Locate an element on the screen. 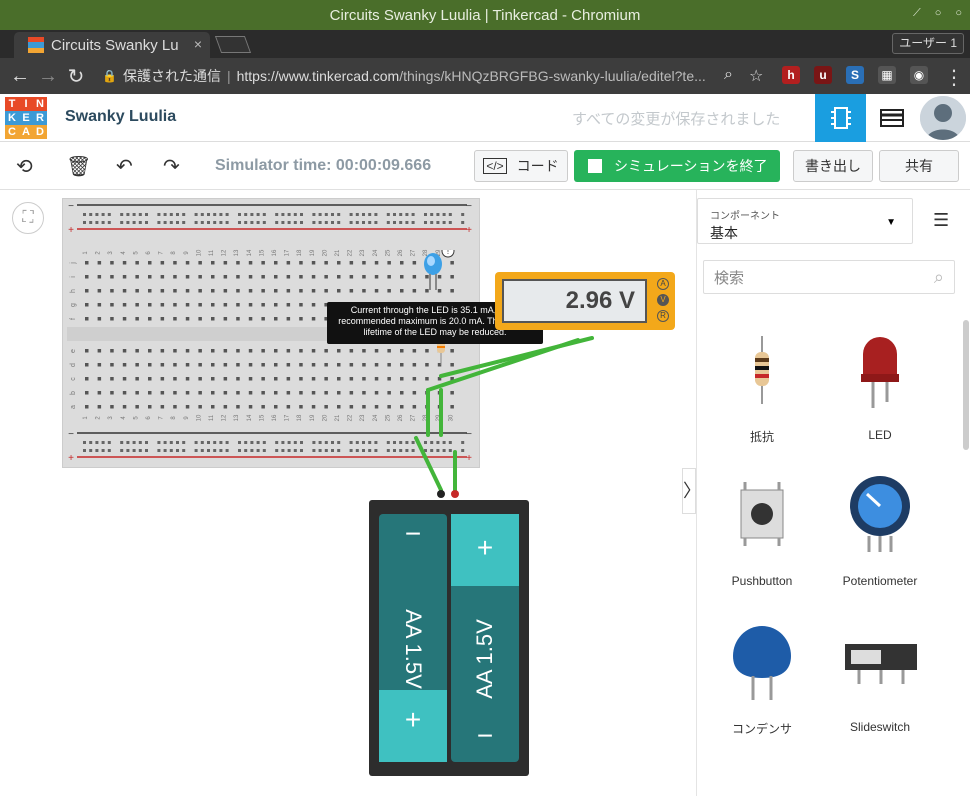 This screenshot has width=970, height=796. back-icon: ← is located at coordinates (20, 76).